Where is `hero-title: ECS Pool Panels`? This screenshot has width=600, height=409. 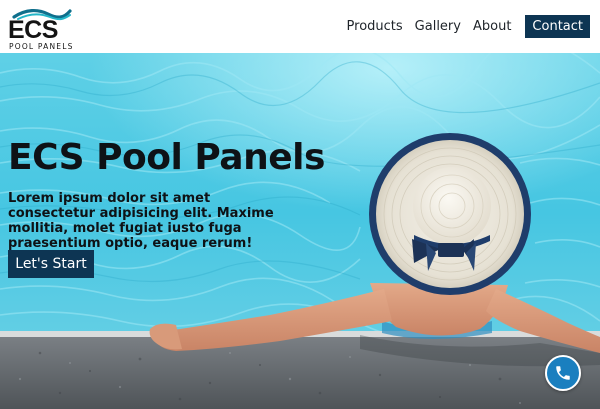
hero-title: ECS Pool Panels is located at coordinates (166, 157).